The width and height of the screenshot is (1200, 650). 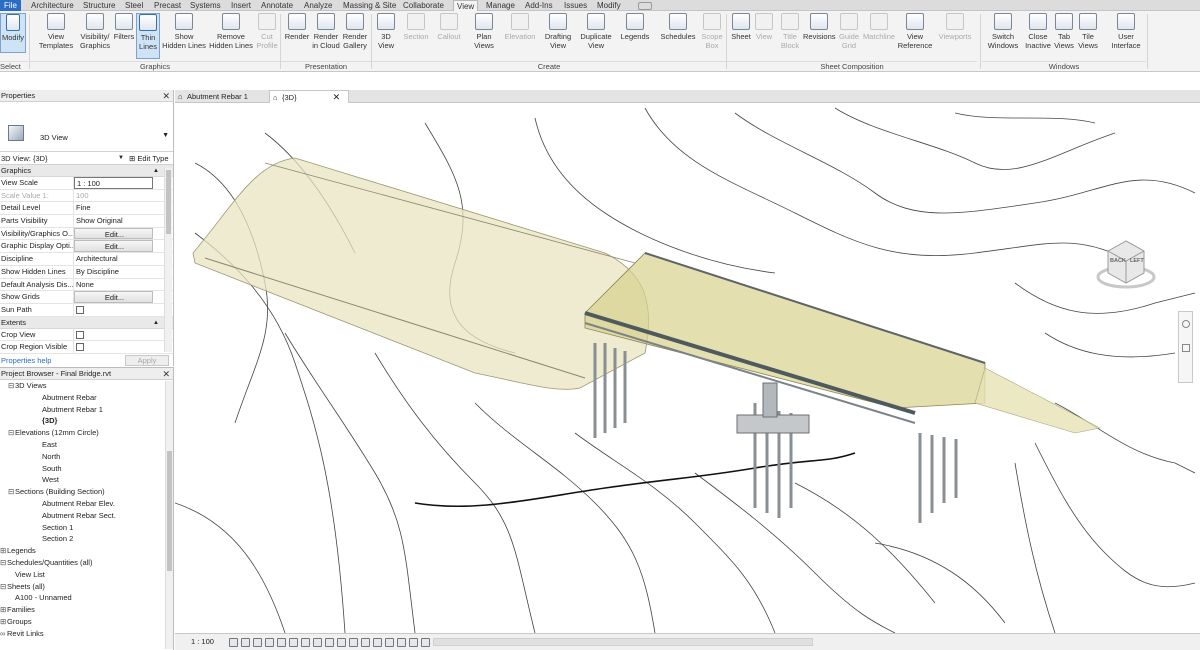 I want to click on type-selector: 3D View ▼, so click(x=86, y=127).